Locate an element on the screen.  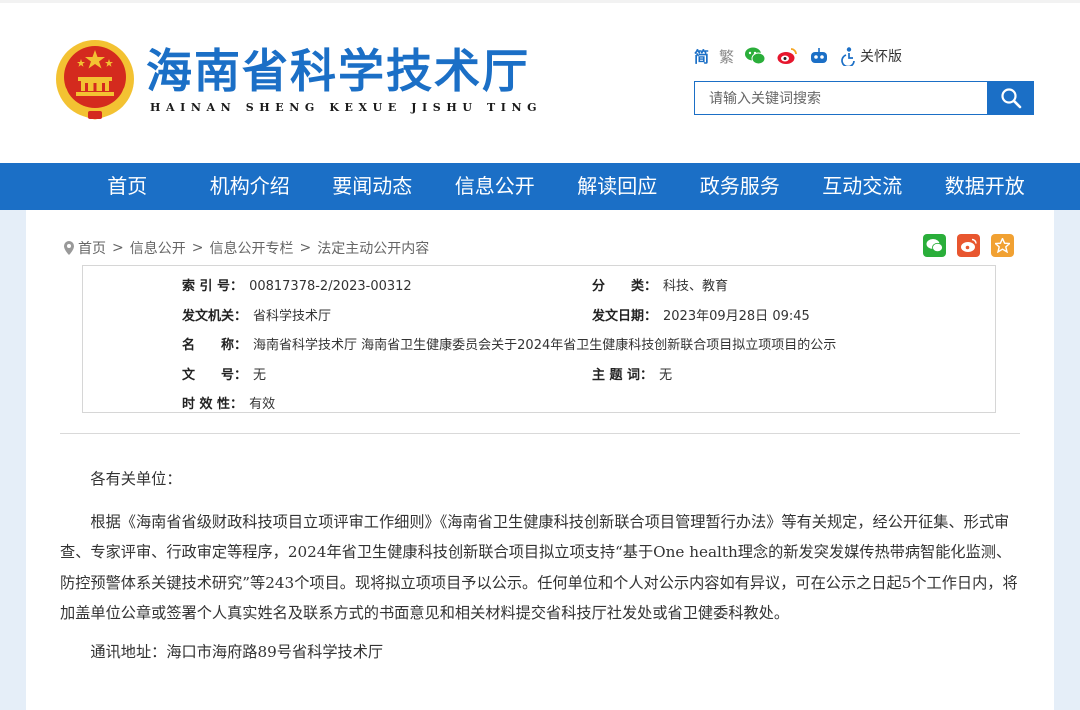
header-tools: 简 繁 关怀版 is located at coordinates (798, 56).